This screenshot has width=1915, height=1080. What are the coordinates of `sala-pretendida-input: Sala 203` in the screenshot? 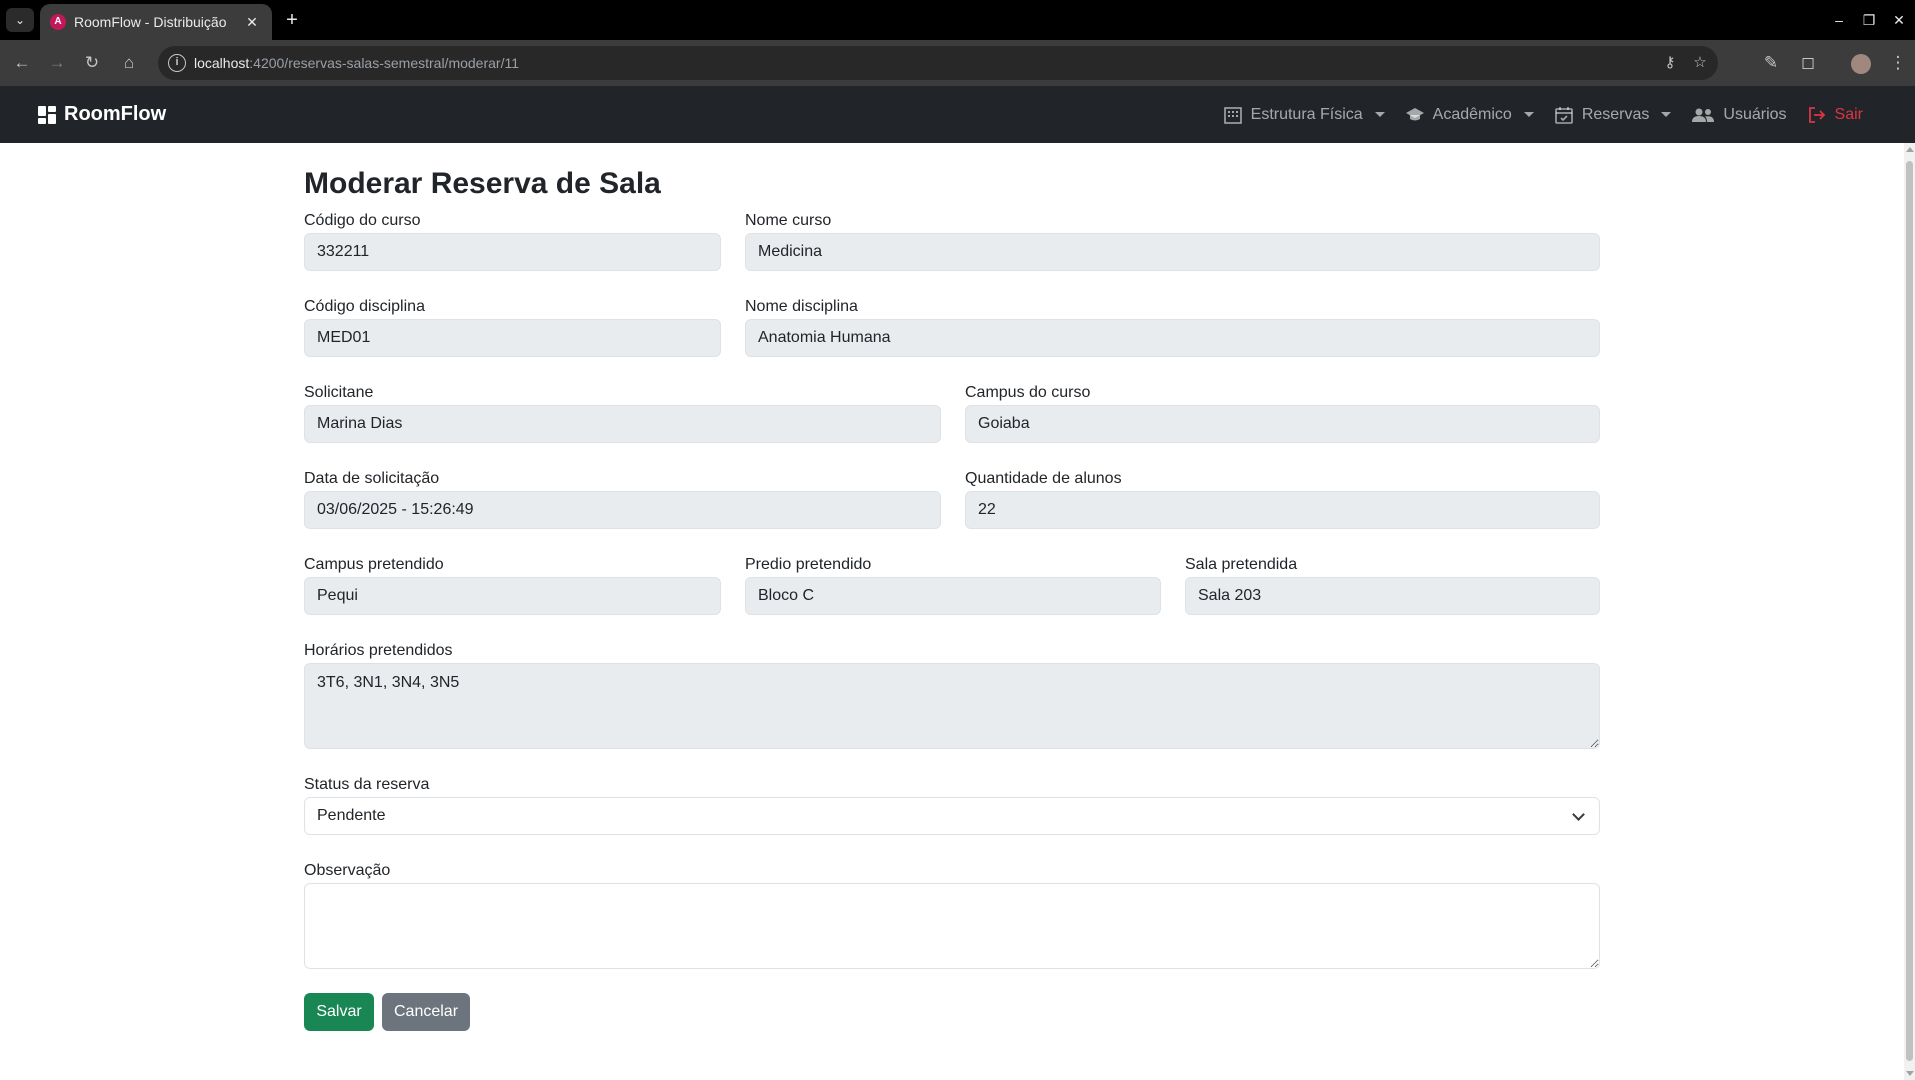 It's located at (1392, 596).